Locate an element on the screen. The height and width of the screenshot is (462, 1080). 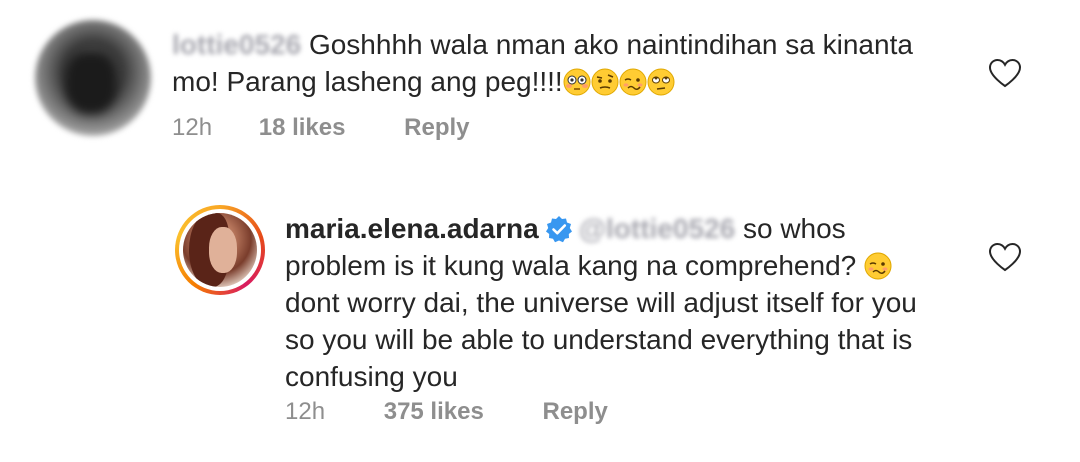
comment-text-line2: mo! Parang lasheng ang peg!!!! is located at coordinates (367, 81).